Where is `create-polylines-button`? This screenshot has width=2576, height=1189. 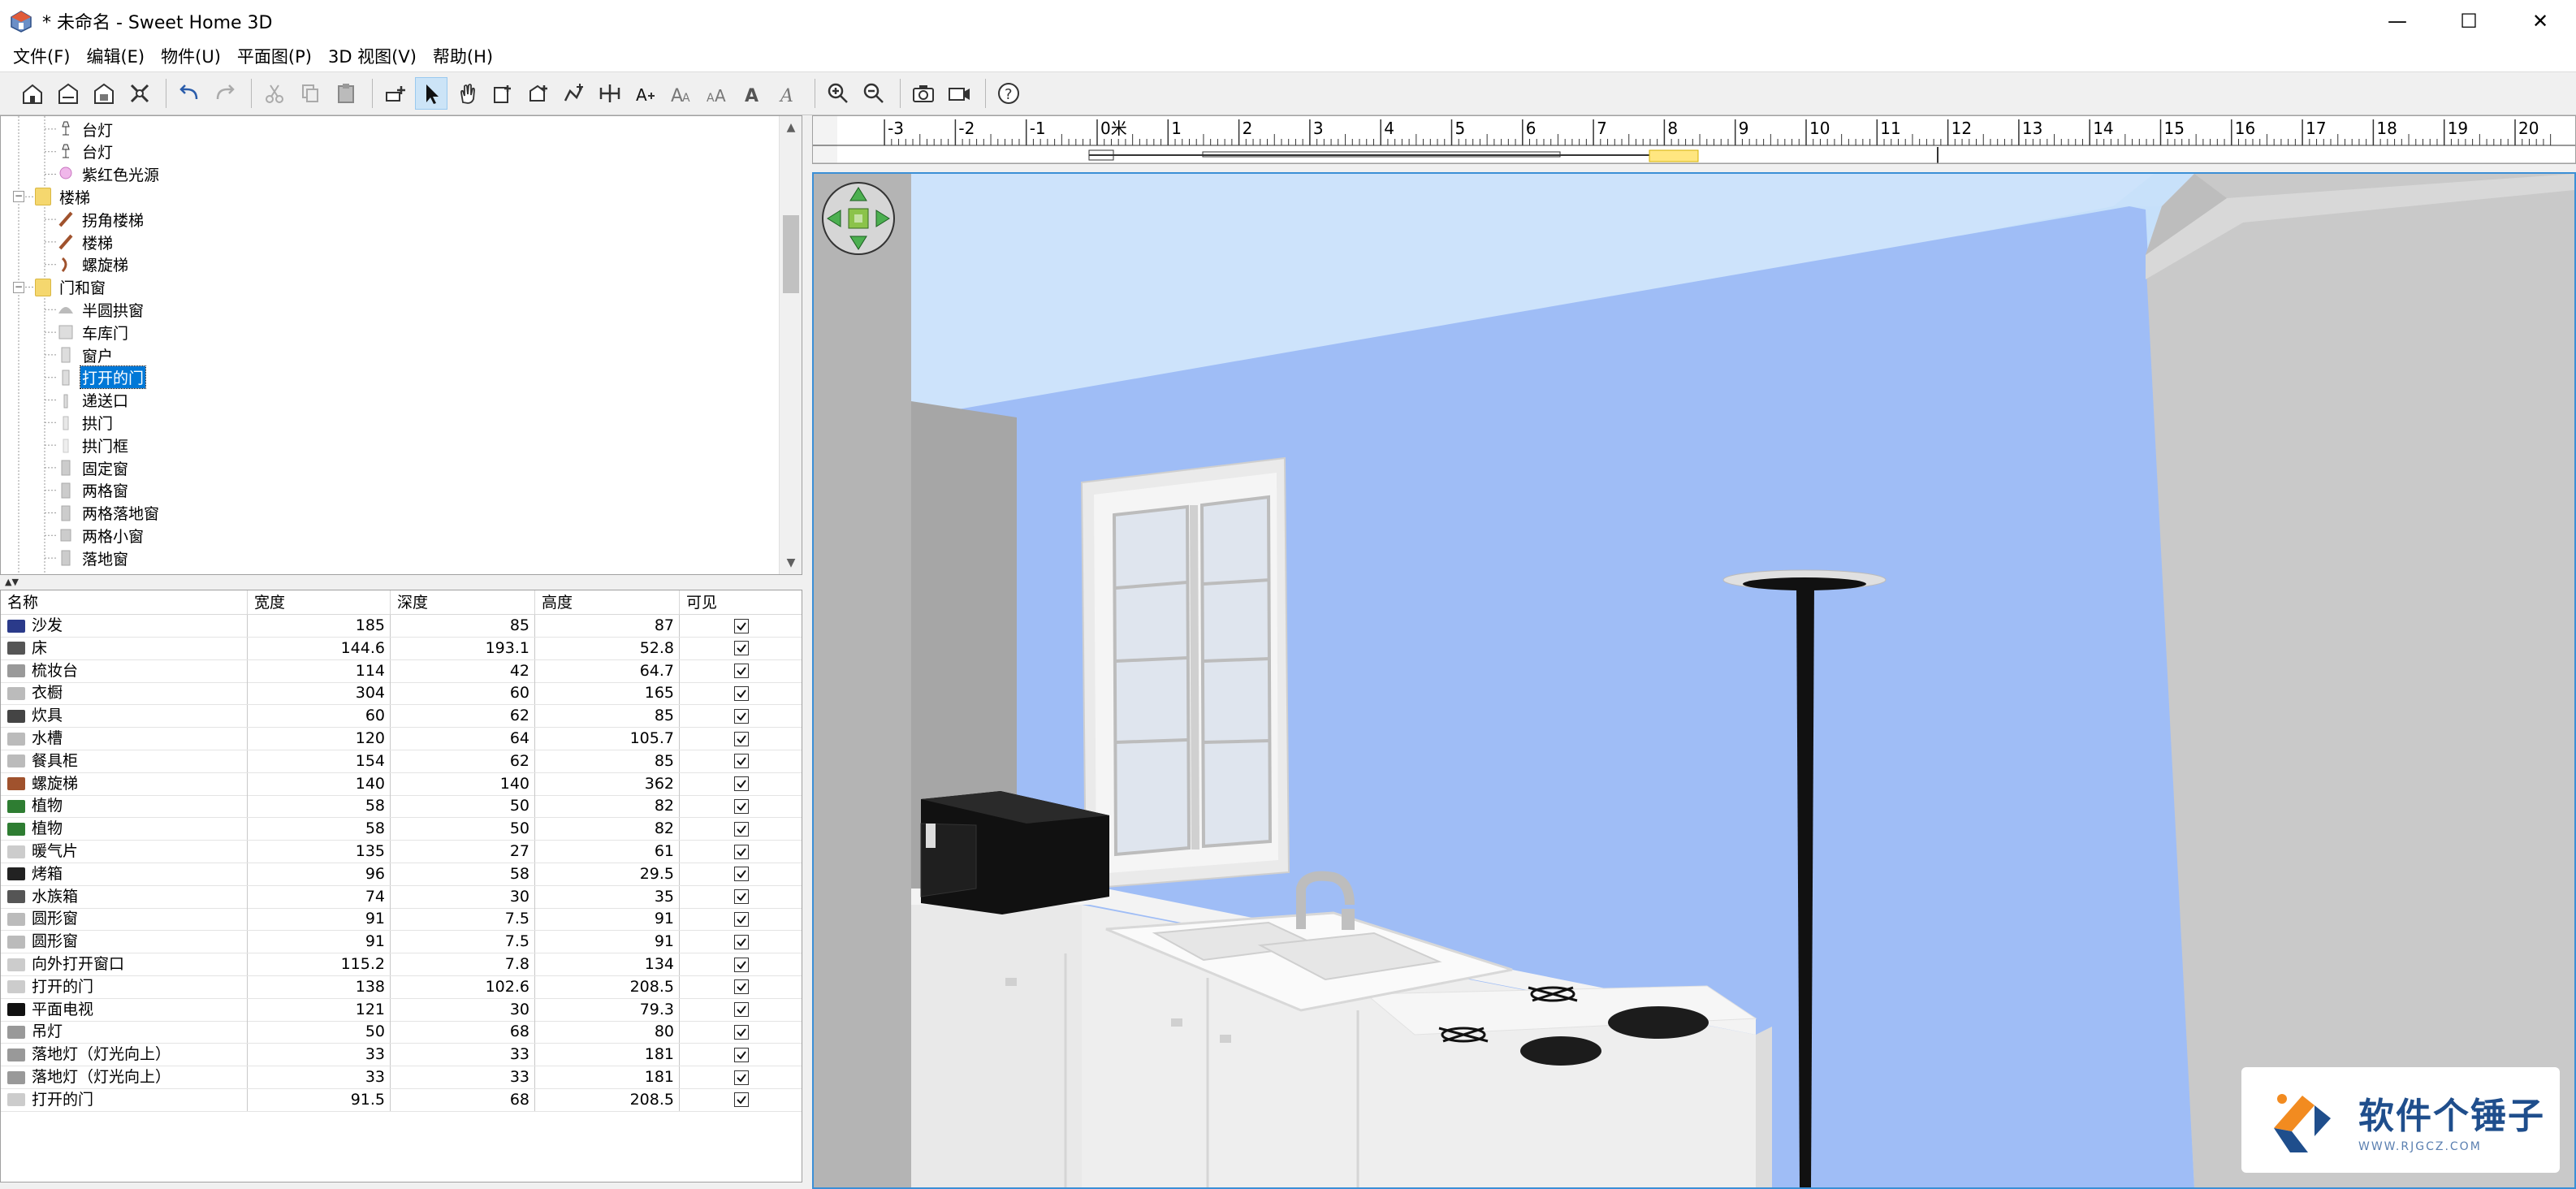 create-polylines-button is located at coordinates (574, 93).